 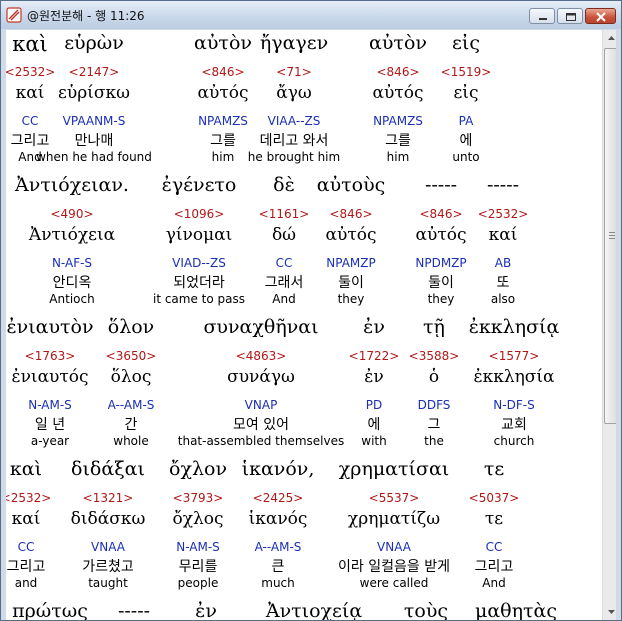 I want to click on korean-gloss: 그리고, so click(x=494, y=567).